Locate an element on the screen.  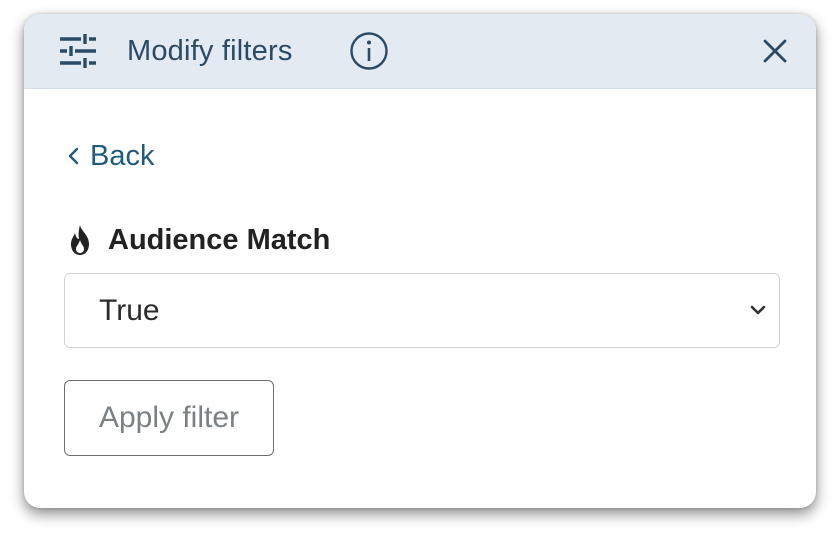
chevron-down-icon is located at coordinates (758, 310).